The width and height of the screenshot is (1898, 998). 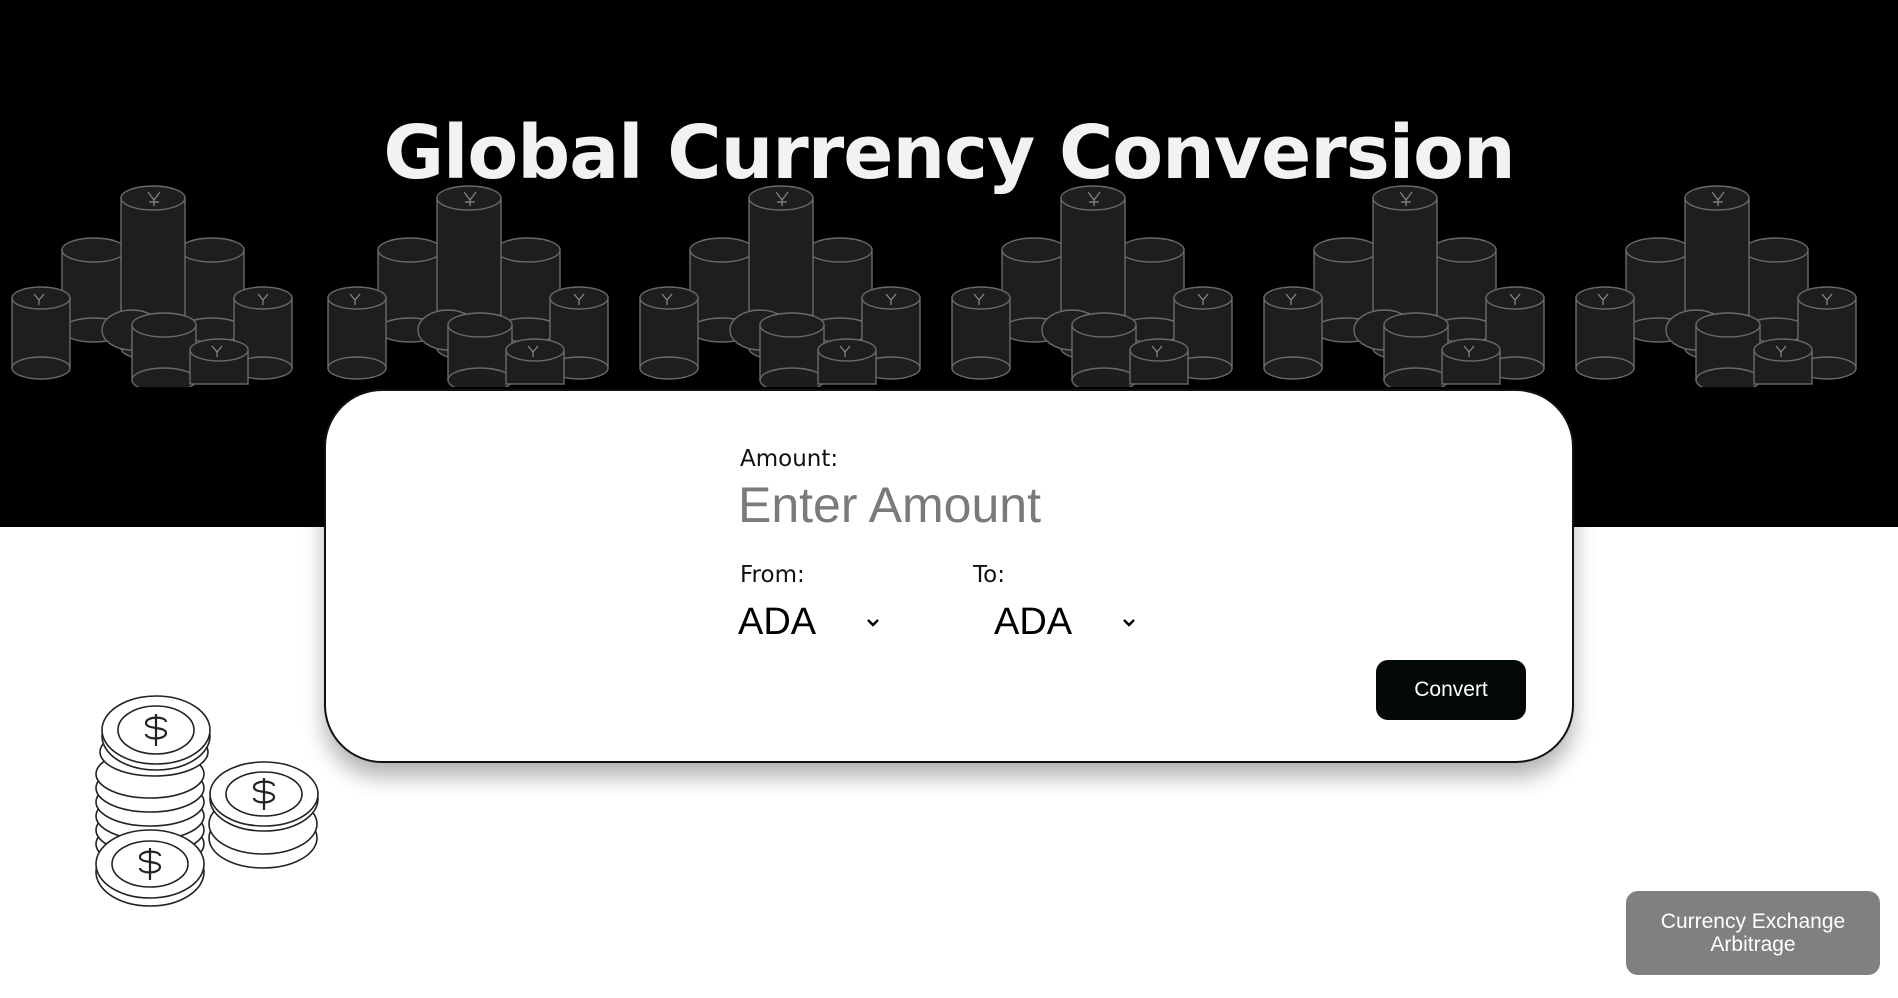 What do you see at coordinates (1451, 690) in the screenshot?
I see `convert-button: Convert` at bounding box center [1451, 690].